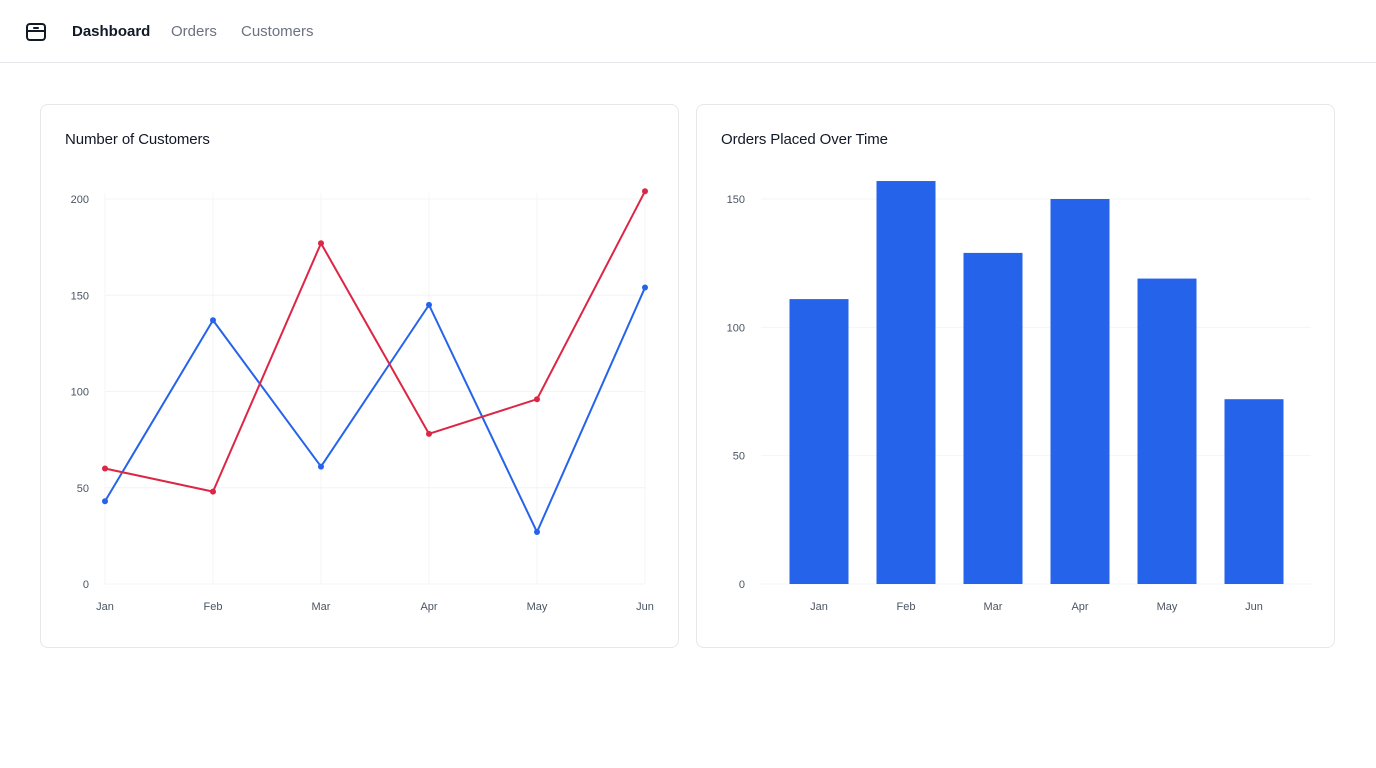  What do you see at coordinates (36, 32) in the screenshot?
I see `package-icon` at bounding box center [36, 32].